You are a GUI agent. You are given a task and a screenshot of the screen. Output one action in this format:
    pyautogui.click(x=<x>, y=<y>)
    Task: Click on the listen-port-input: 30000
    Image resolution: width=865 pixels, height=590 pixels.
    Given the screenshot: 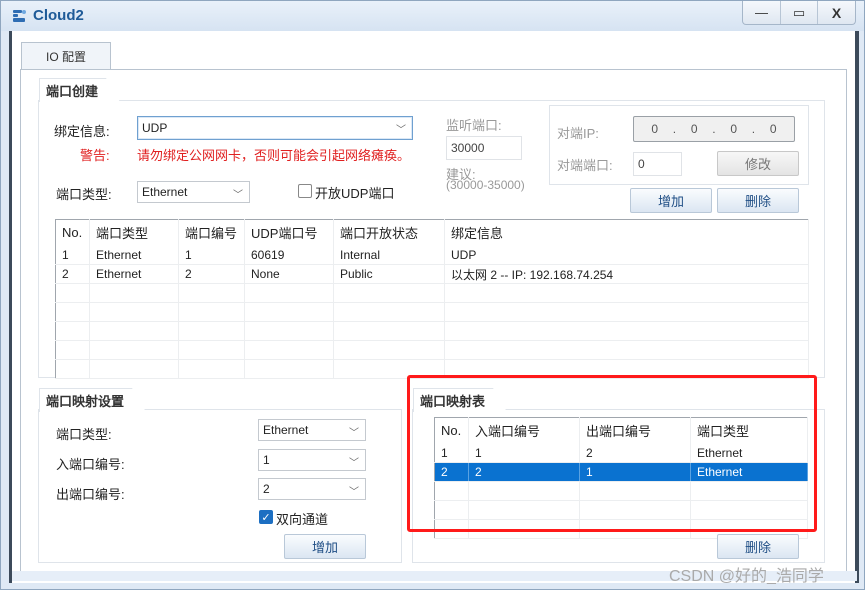 What is the action you would take?
    pyautogui.click(x=484, y=148)
    